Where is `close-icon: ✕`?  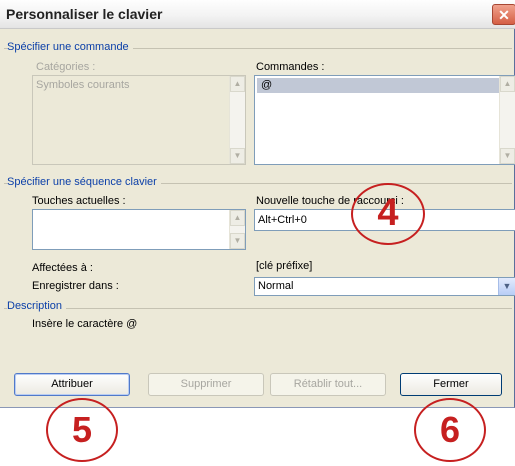 close-icon: ✕ is located at coordinates (504, 15).